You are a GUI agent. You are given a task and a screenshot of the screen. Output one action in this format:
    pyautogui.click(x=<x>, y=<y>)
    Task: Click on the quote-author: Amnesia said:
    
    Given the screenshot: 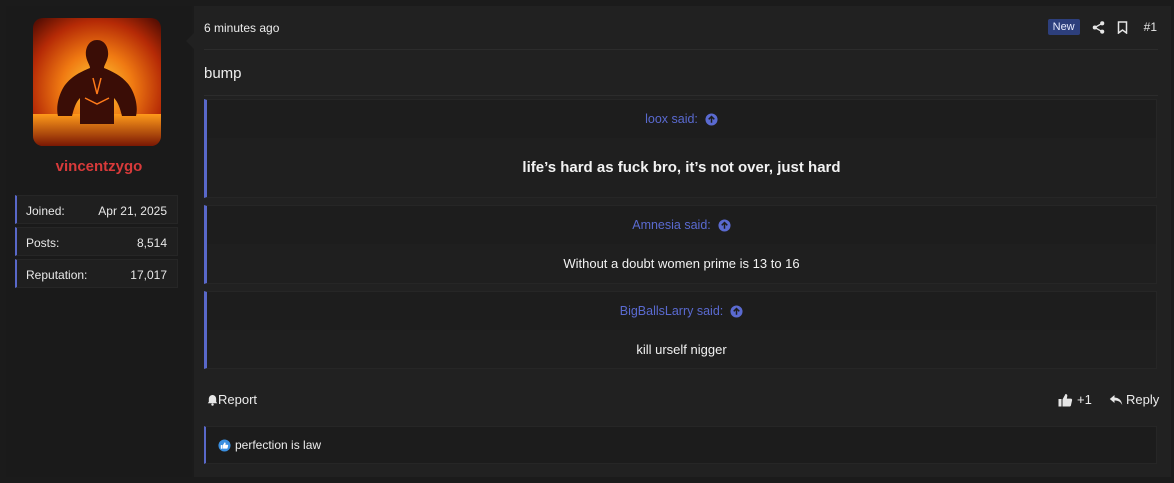 What is the action you would take?
    pyautogui.click(x=671, y=225)
    